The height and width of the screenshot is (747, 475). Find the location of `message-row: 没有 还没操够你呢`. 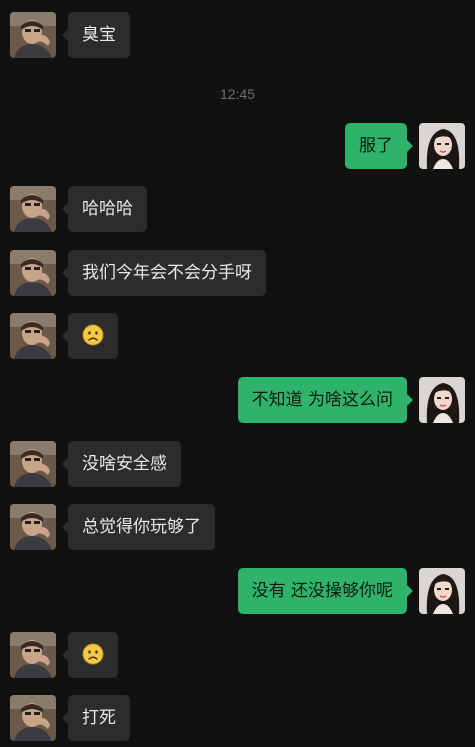

message-row: 没有 还没操够你呢 is located at coordinates (237, 591).